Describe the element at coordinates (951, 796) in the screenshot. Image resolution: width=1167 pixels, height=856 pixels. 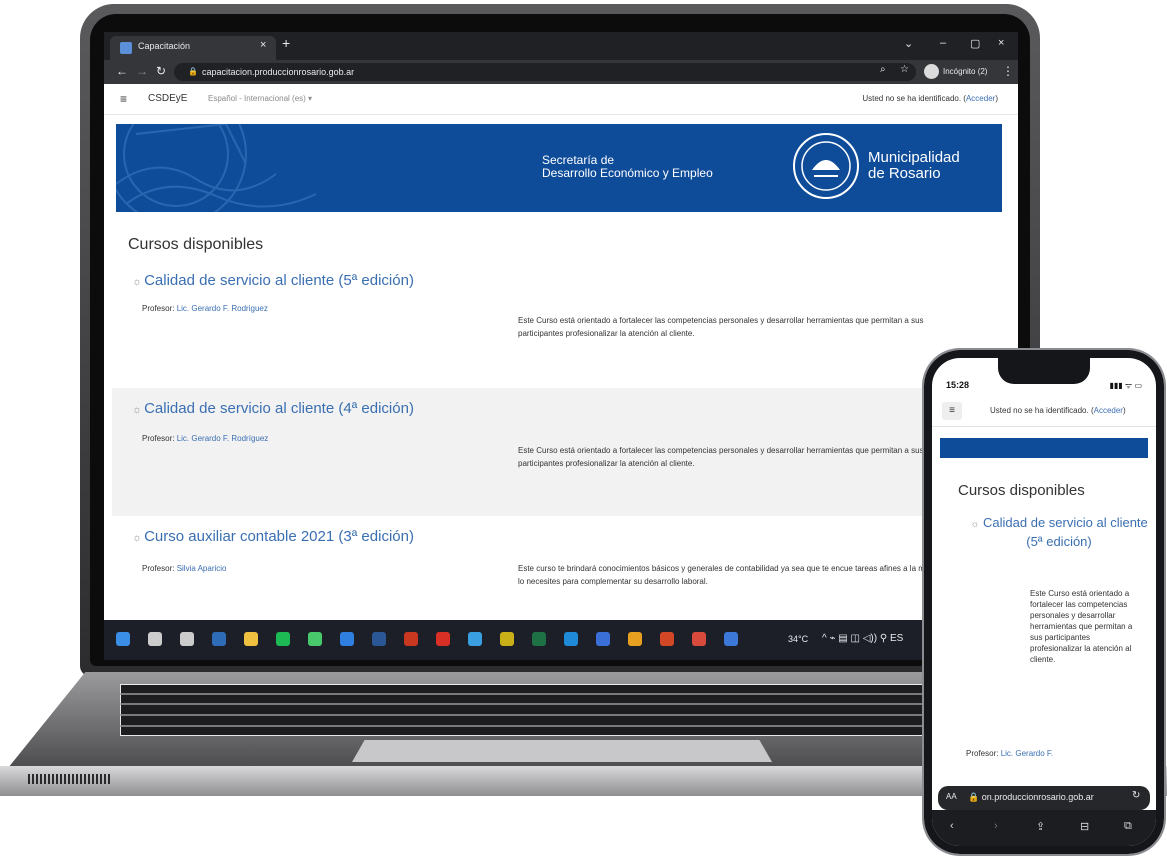
I see `phone-reader-aa-button: AA` at that location.